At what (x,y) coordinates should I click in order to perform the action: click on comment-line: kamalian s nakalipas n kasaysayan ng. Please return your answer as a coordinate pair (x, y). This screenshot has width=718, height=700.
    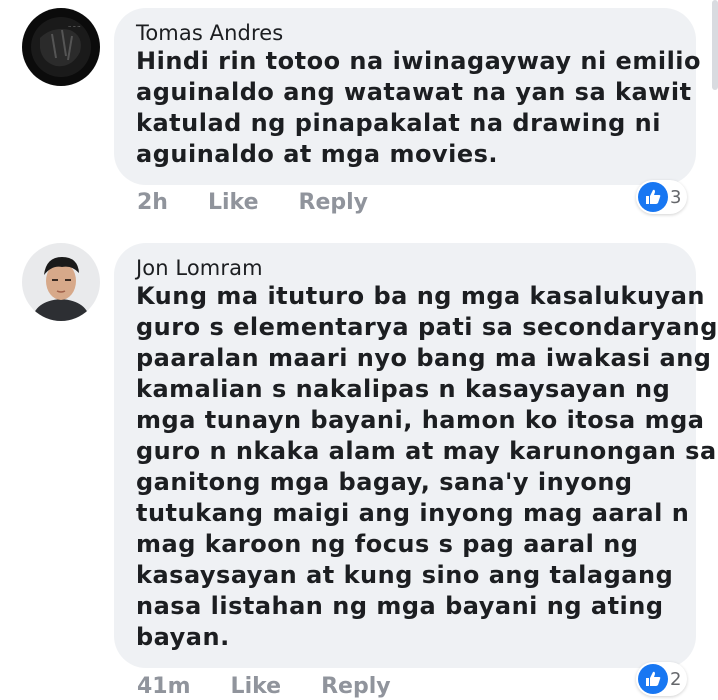
    Looking at the image, I should click on (403, 389).